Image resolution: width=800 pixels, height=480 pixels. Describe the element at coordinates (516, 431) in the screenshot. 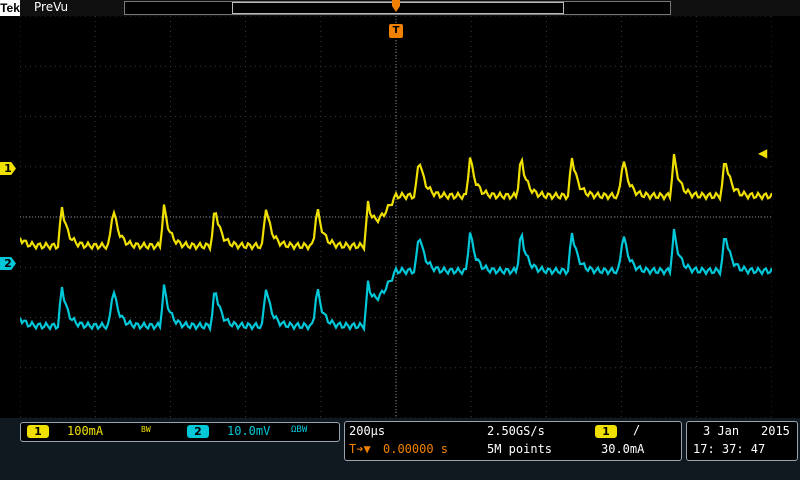

I see `sample-rate: 2.50GS/s` at that location.